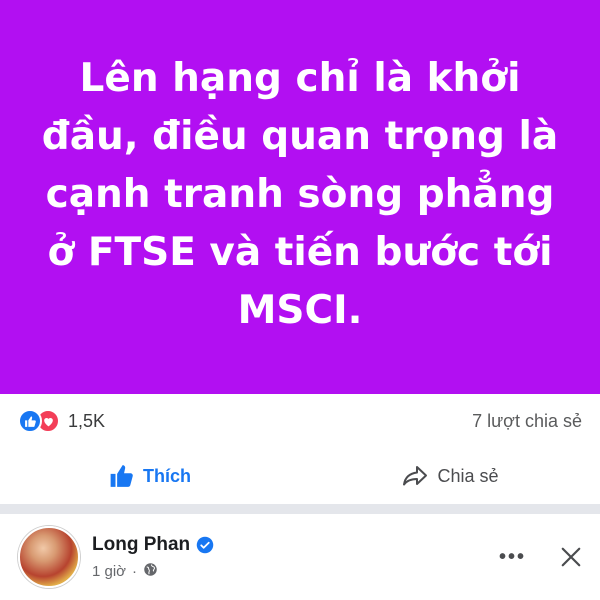 The height and width of the screenshot is (600, 600). I want to click on avatar, so click(49, 557).